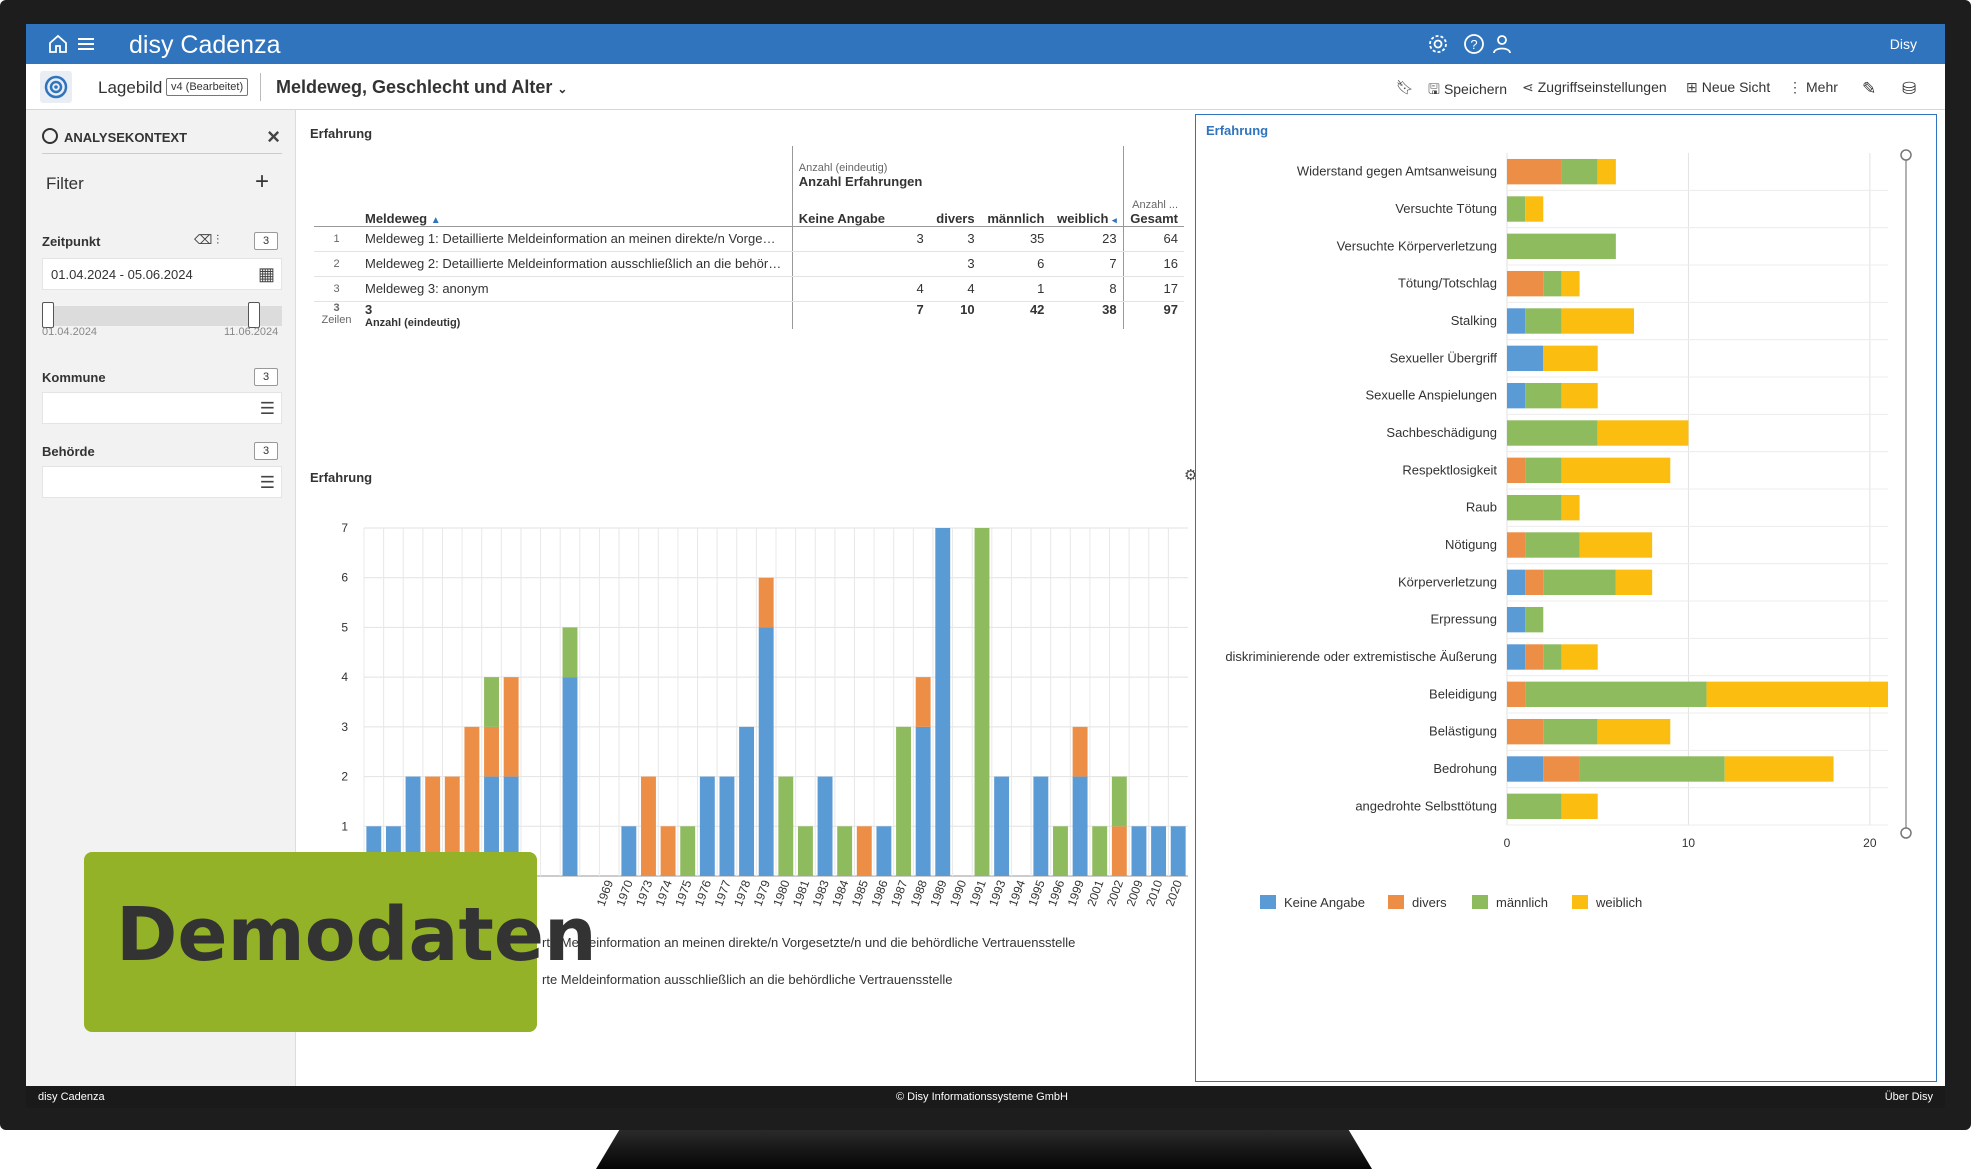 Image resolution: width=1971 pixels, height=1169 pixels. What do you see at coordinates (50, 136) in the screenshot?
I see `target-icon` at bounding box center [50, 136].